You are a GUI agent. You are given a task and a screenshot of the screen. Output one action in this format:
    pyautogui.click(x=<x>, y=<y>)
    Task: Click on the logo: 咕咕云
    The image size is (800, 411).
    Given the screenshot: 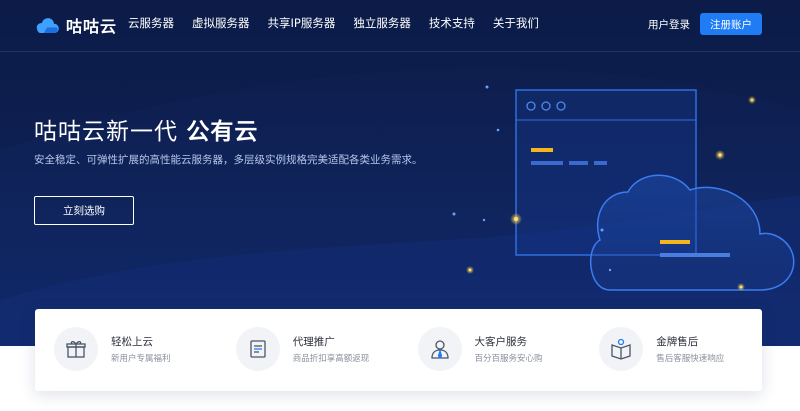 What is the action you would take?
    pyautogui.click(x=75, y=25)
    